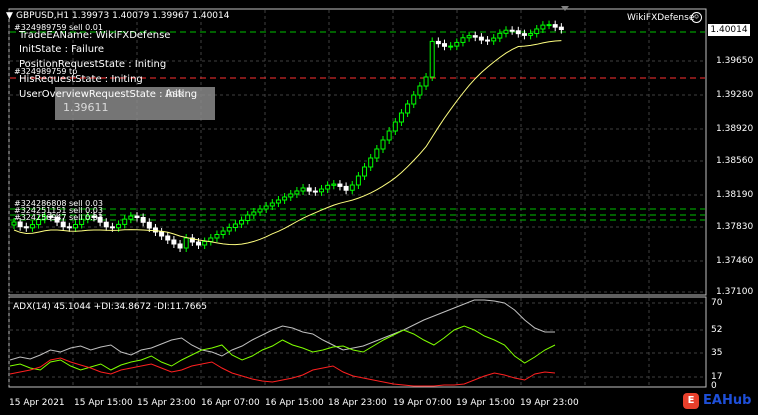 The width and height of the screenshot is (758, 415). I want to click on price-tick: 1.37460, so click(735, 261).